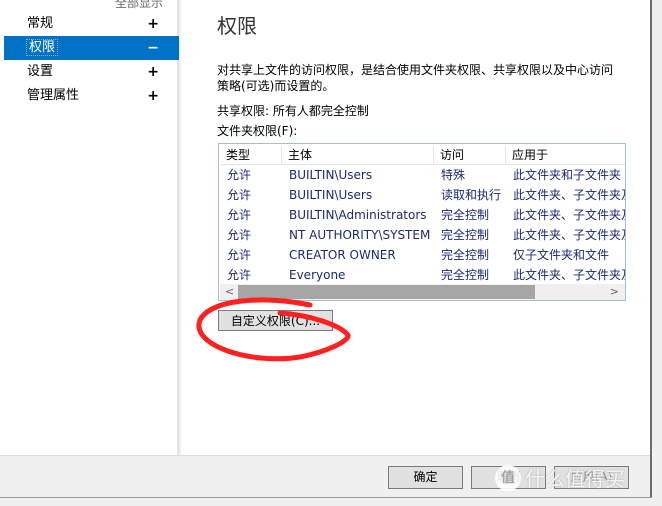 This screenshot has height=506, width=662. Describe the element at coordinates (139, 5) in the screenshot. I see `show-all-link: 全部显示` at that location.